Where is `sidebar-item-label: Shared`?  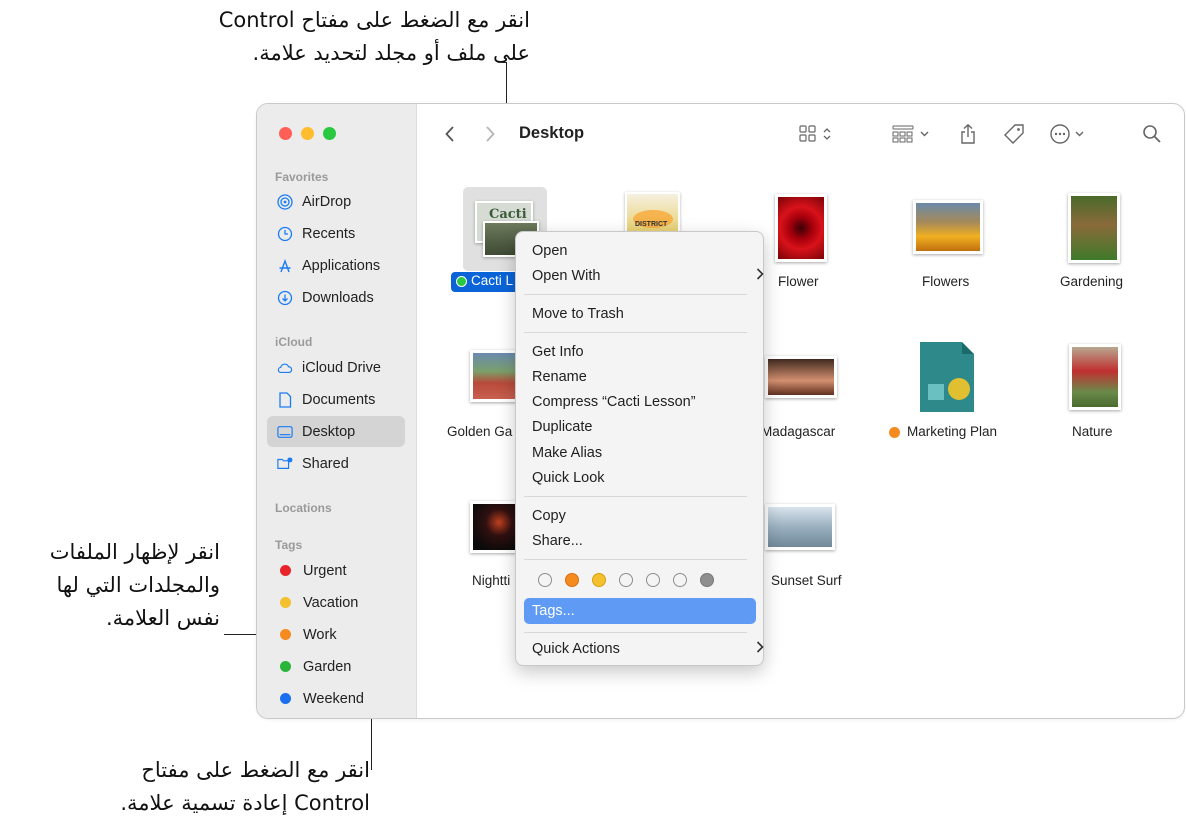
sidebar-item-label: Shared is located at coordinates (325, 463).